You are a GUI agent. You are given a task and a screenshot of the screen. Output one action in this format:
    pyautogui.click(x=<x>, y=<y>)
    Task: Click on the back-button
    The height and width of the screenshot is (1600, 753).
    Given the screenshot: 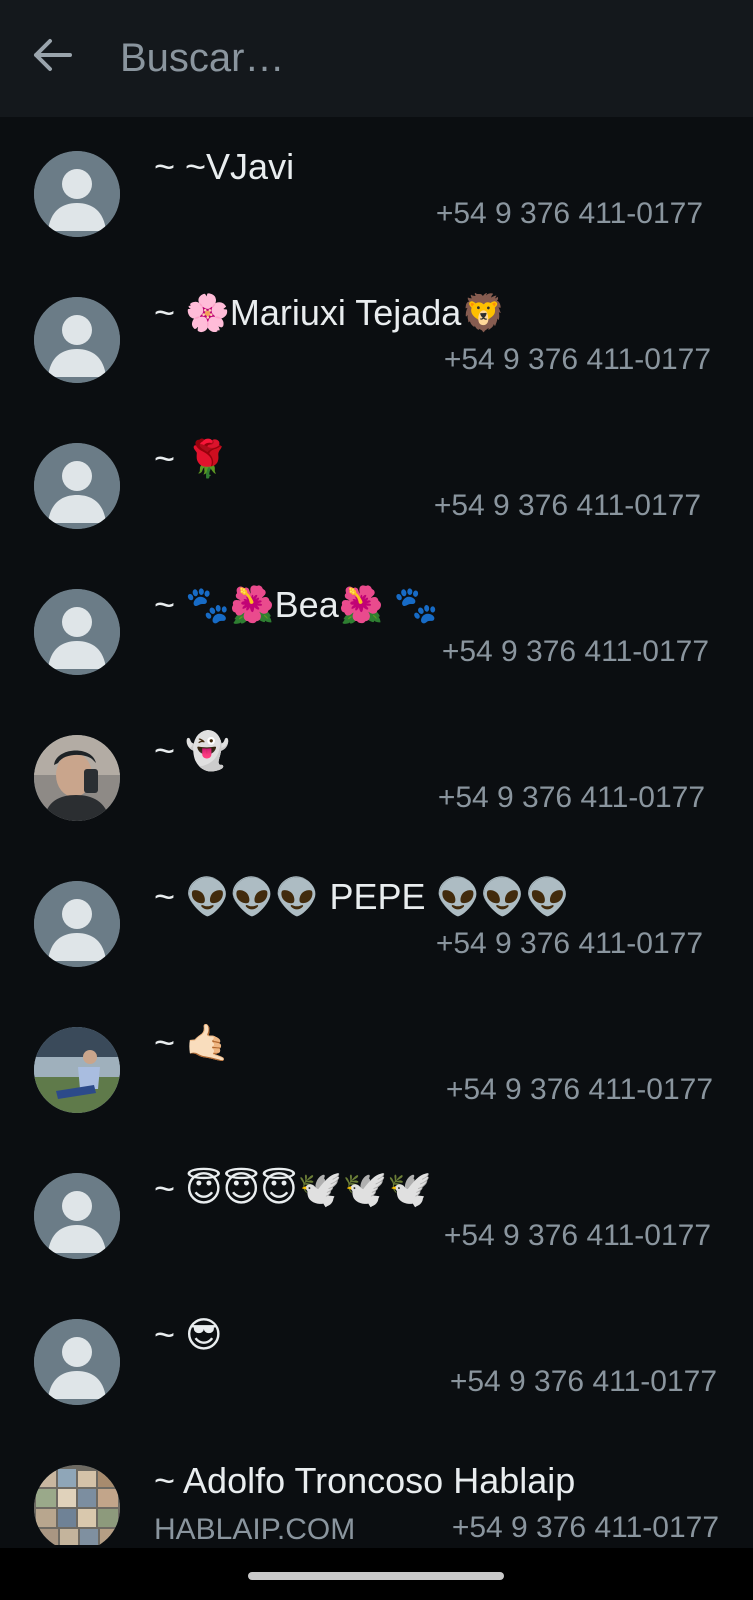 What is the action you would take?
    pyautogui.click(x=52, y=57)
    